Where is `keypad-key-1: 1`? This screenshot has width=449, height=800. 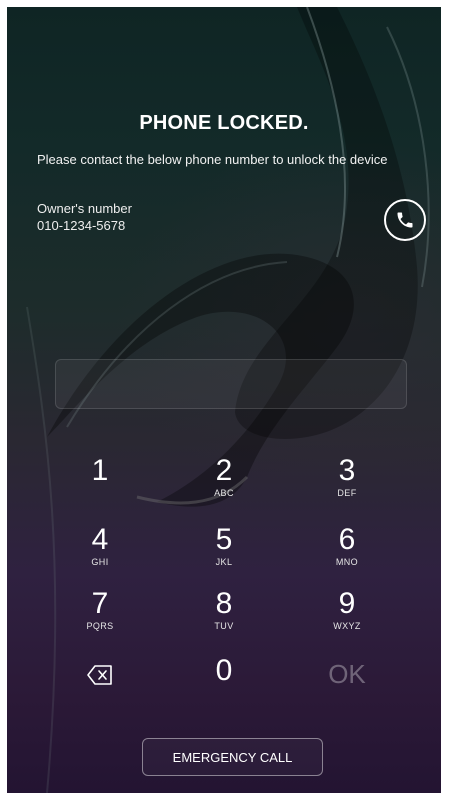 keypad-key-1: 1 is located at coordinates (100, 486).